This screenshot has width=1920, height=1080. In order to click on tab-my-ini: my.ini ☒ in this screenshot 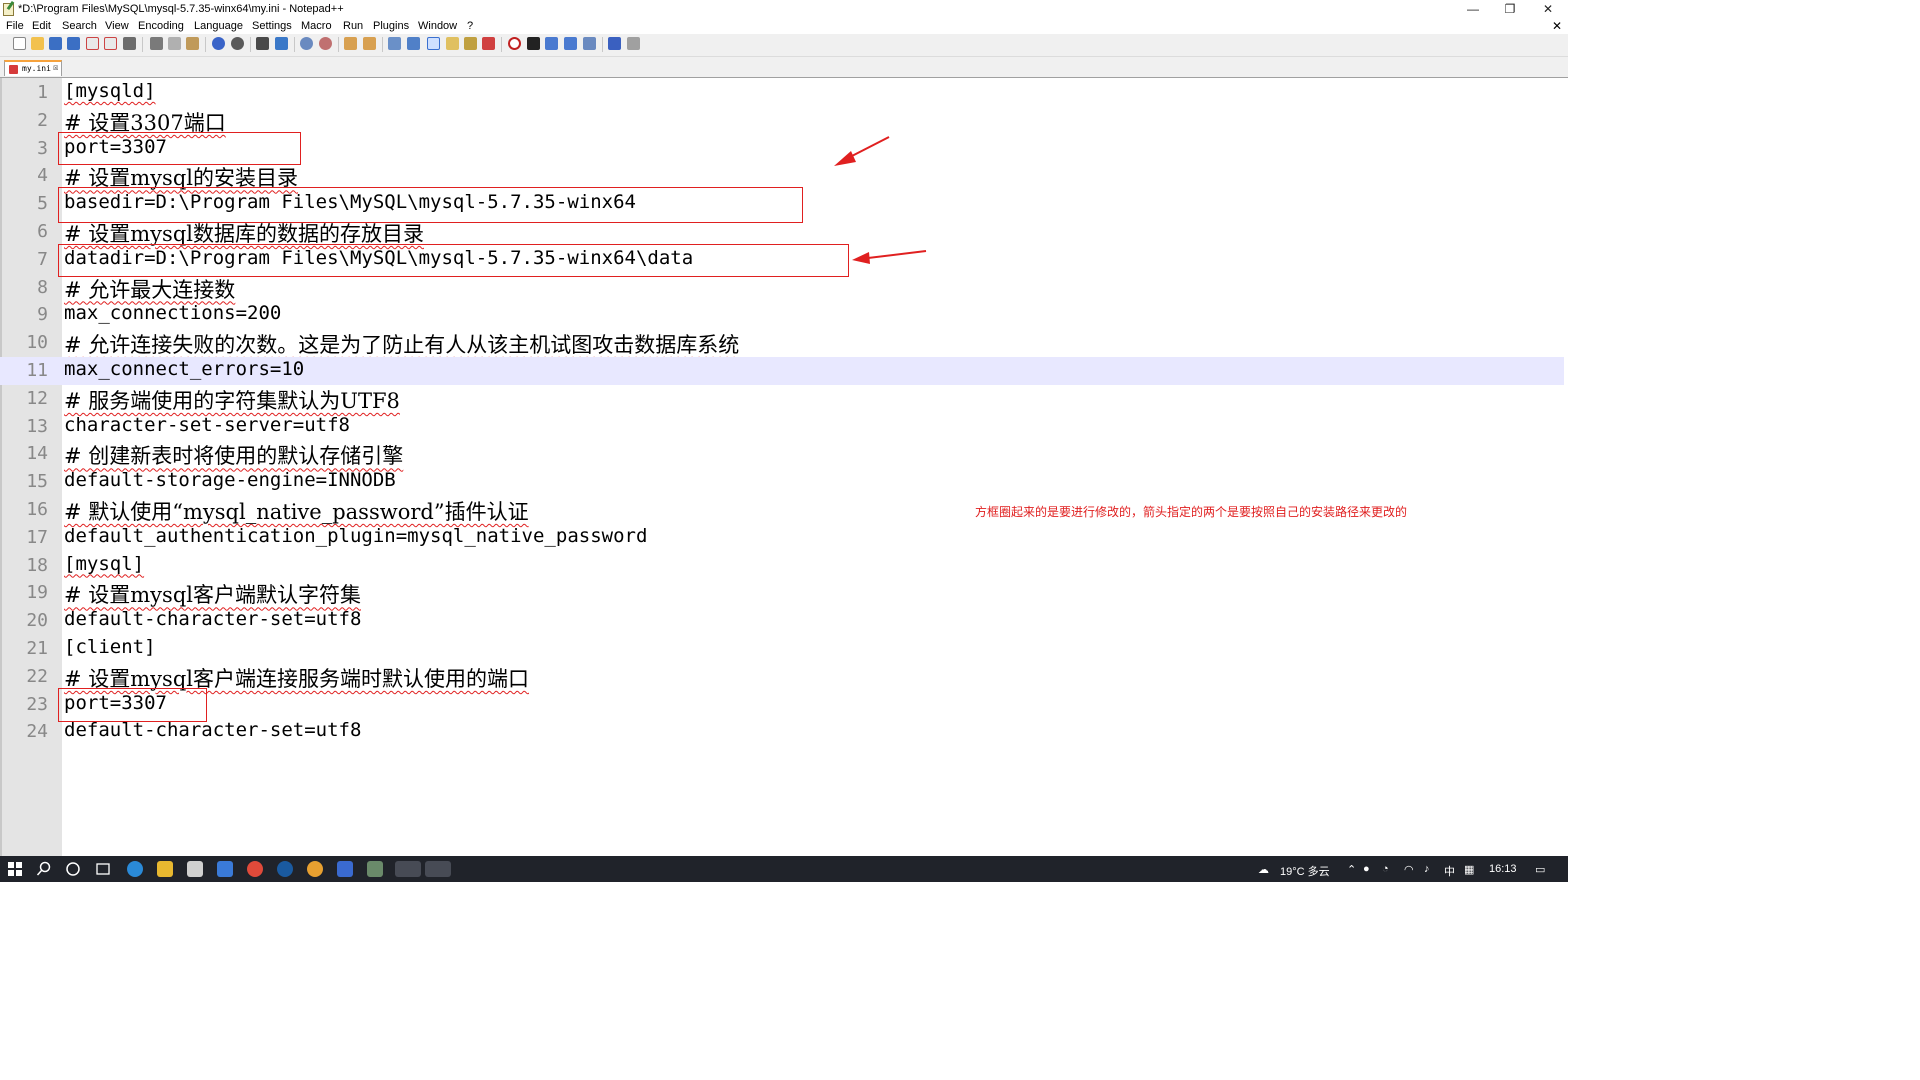, I will do `click(33, 68)`.